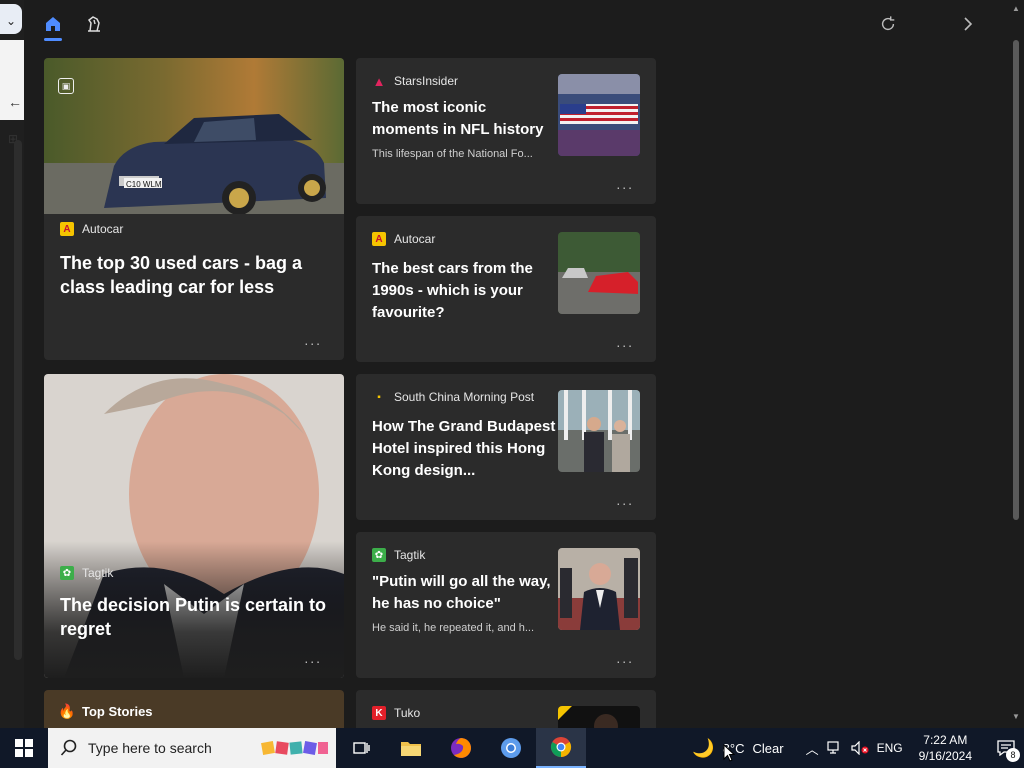 Image resolution: width=1024 pixels, height=768 pixels. Describe the element at coordinates (968, 24) in the screenshot. I see `chevron-right-icon` at that location.